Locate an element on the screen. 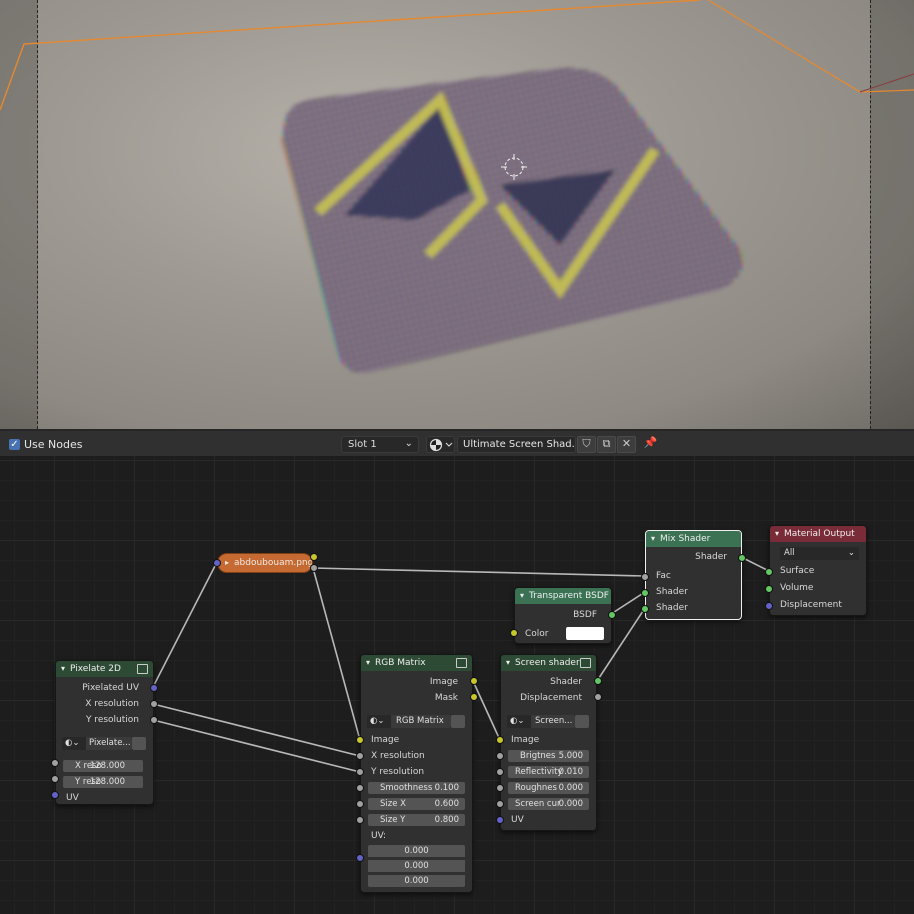 The image size is (914, 914). node-group-dropdown: ◐⌄ RGB Matrix is located at coordinates (409, 721).